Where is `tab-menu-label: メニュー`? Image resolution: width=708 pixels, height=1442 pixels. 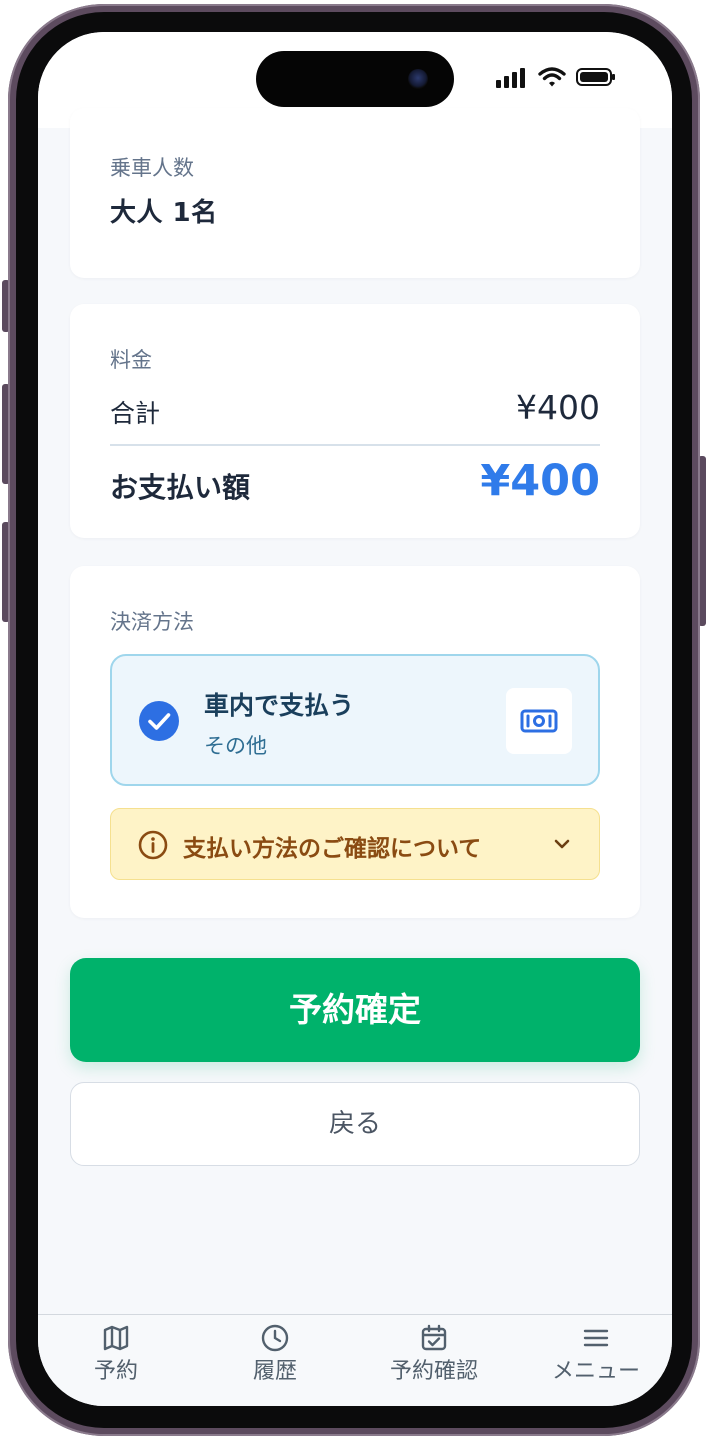
tab-menu-label: メニュー is located at coordinates (595, 1371).